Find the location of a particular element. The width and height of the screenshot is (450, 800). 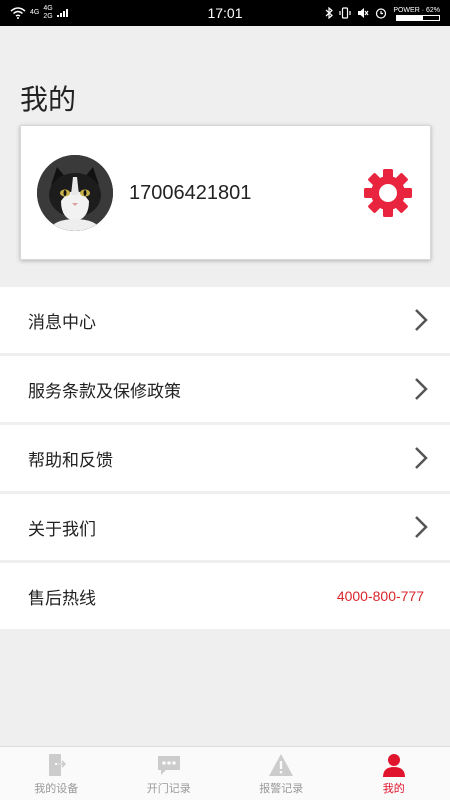

tab-my-devices: 我的设备 is located at coordinates (56, 773).